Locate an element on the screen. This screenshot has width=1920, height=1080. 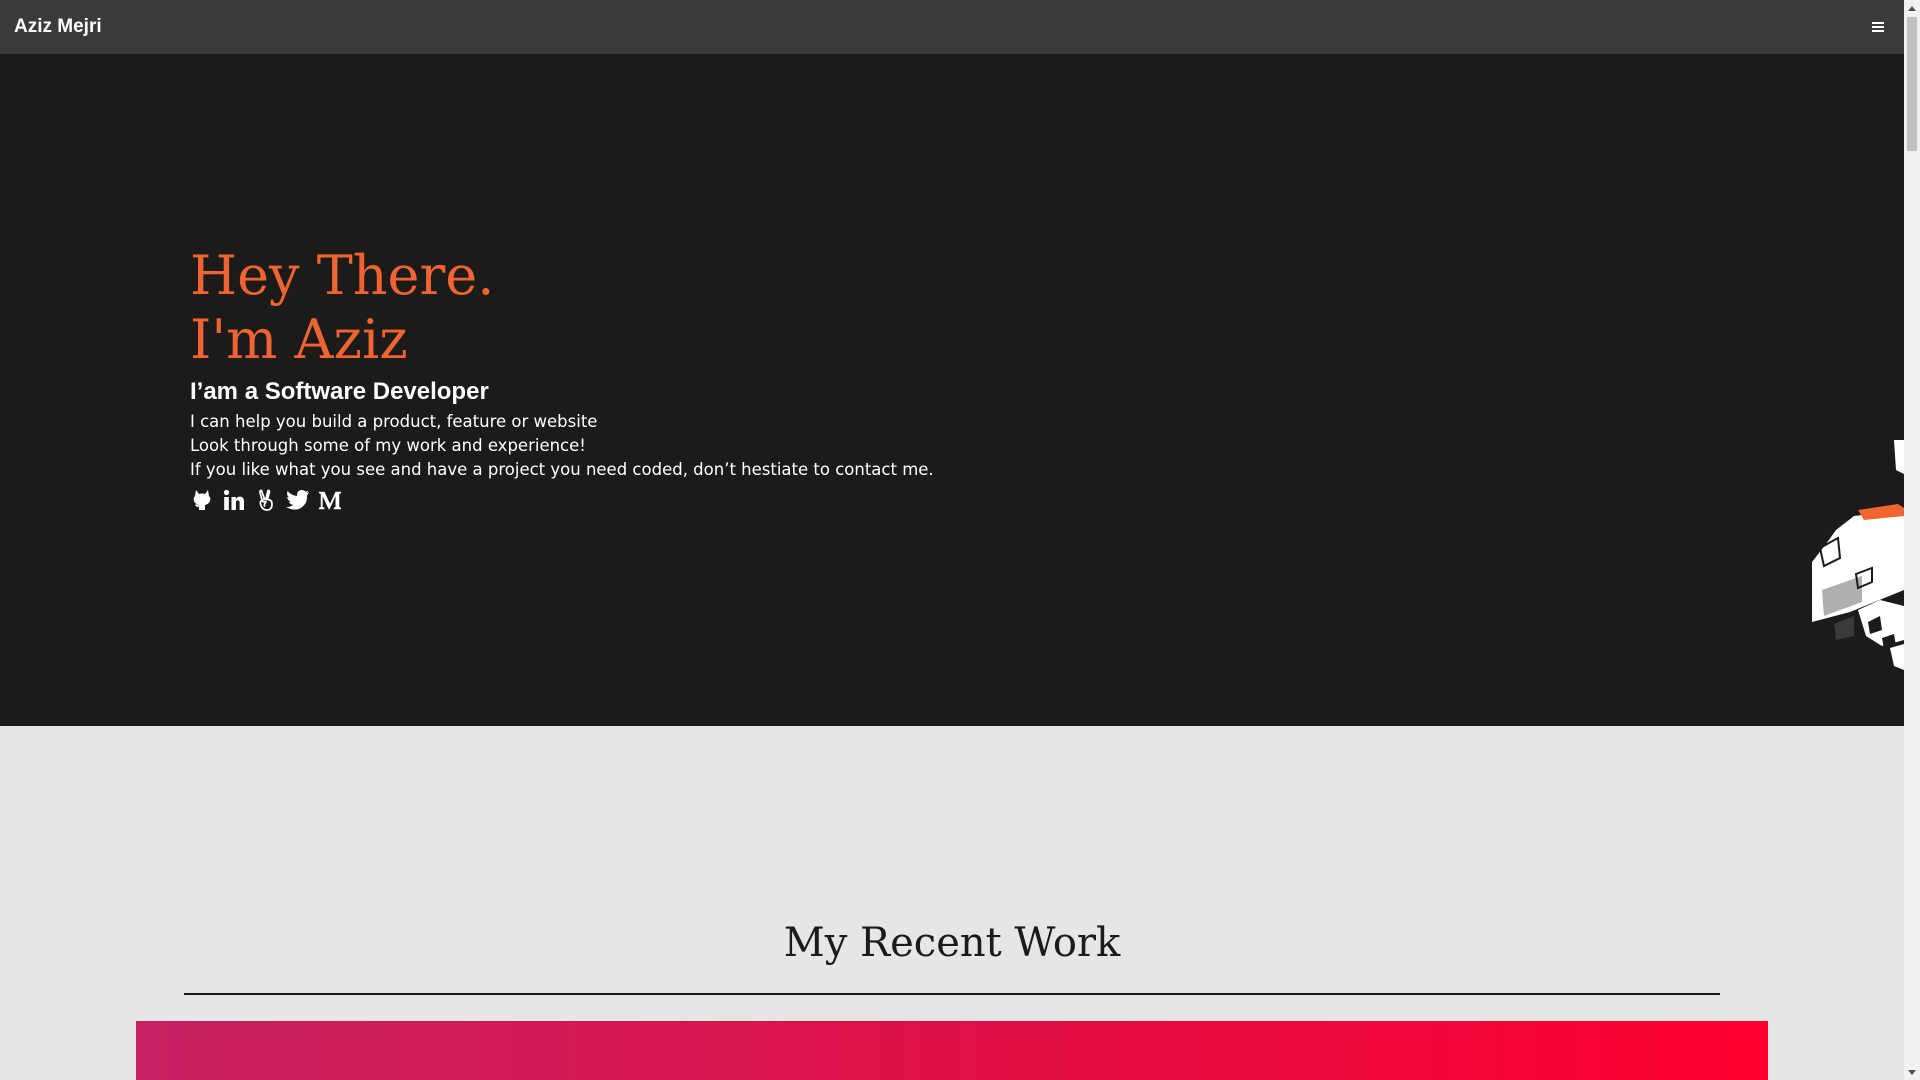
angellist-link is located at coordinates (266, 500).